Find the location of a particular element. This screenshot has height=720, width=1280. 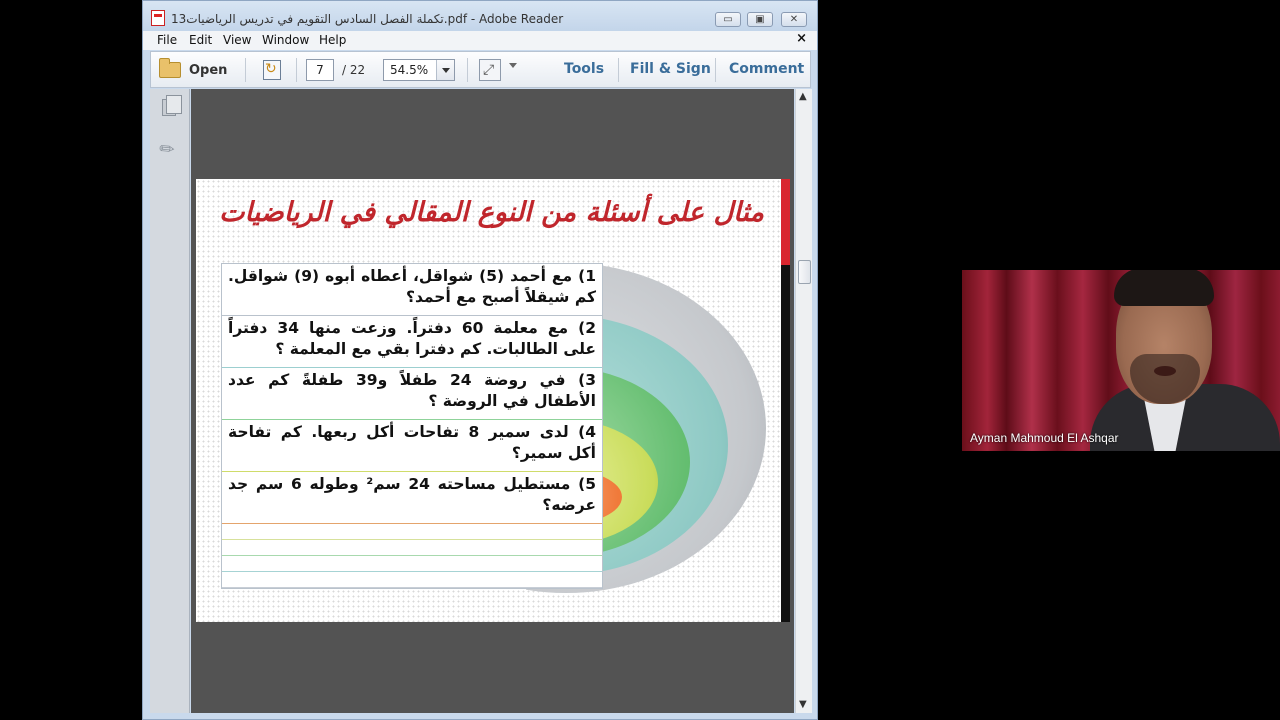

scroll-up-icon: ▲ is located at coordinates (803, 96).